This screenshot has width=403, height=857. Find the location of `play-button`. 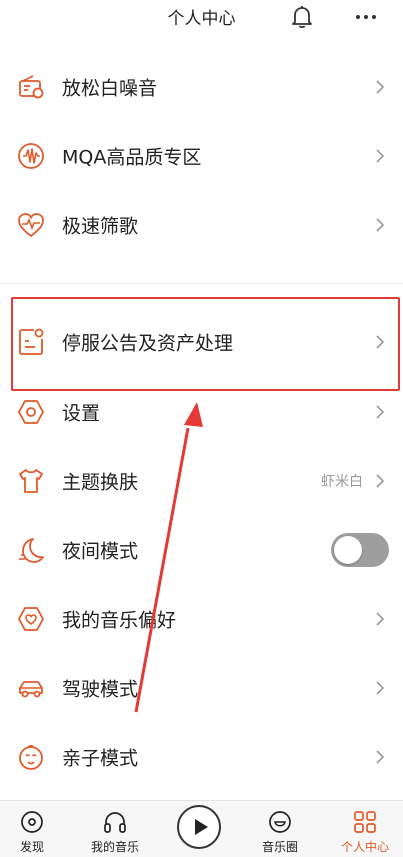

play-button is located at coordinates (199, 827).